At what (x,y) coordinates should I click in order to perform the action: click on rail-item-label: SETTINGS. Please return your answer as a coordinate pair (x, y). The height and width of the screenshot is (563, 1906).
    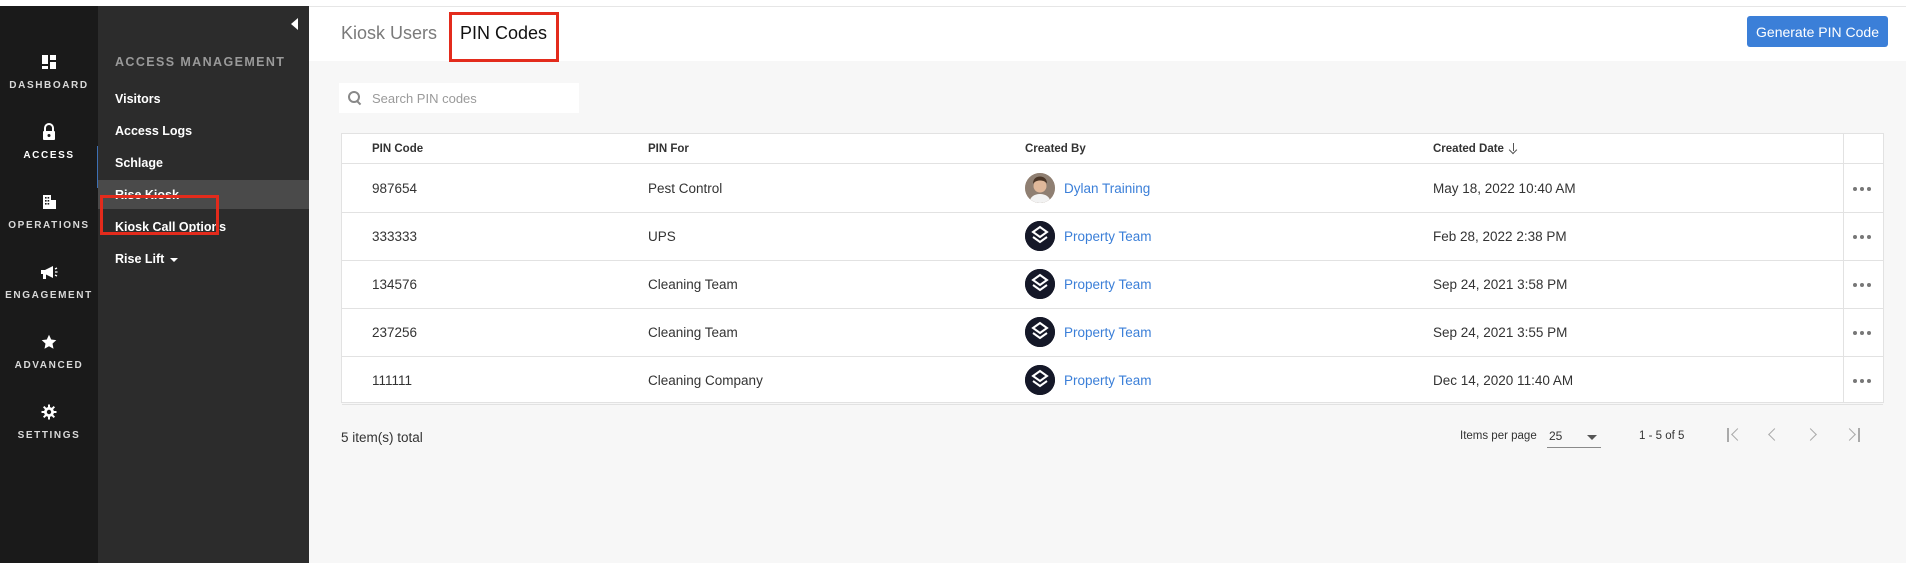
    Looking at the image, I should click on (49, 435).